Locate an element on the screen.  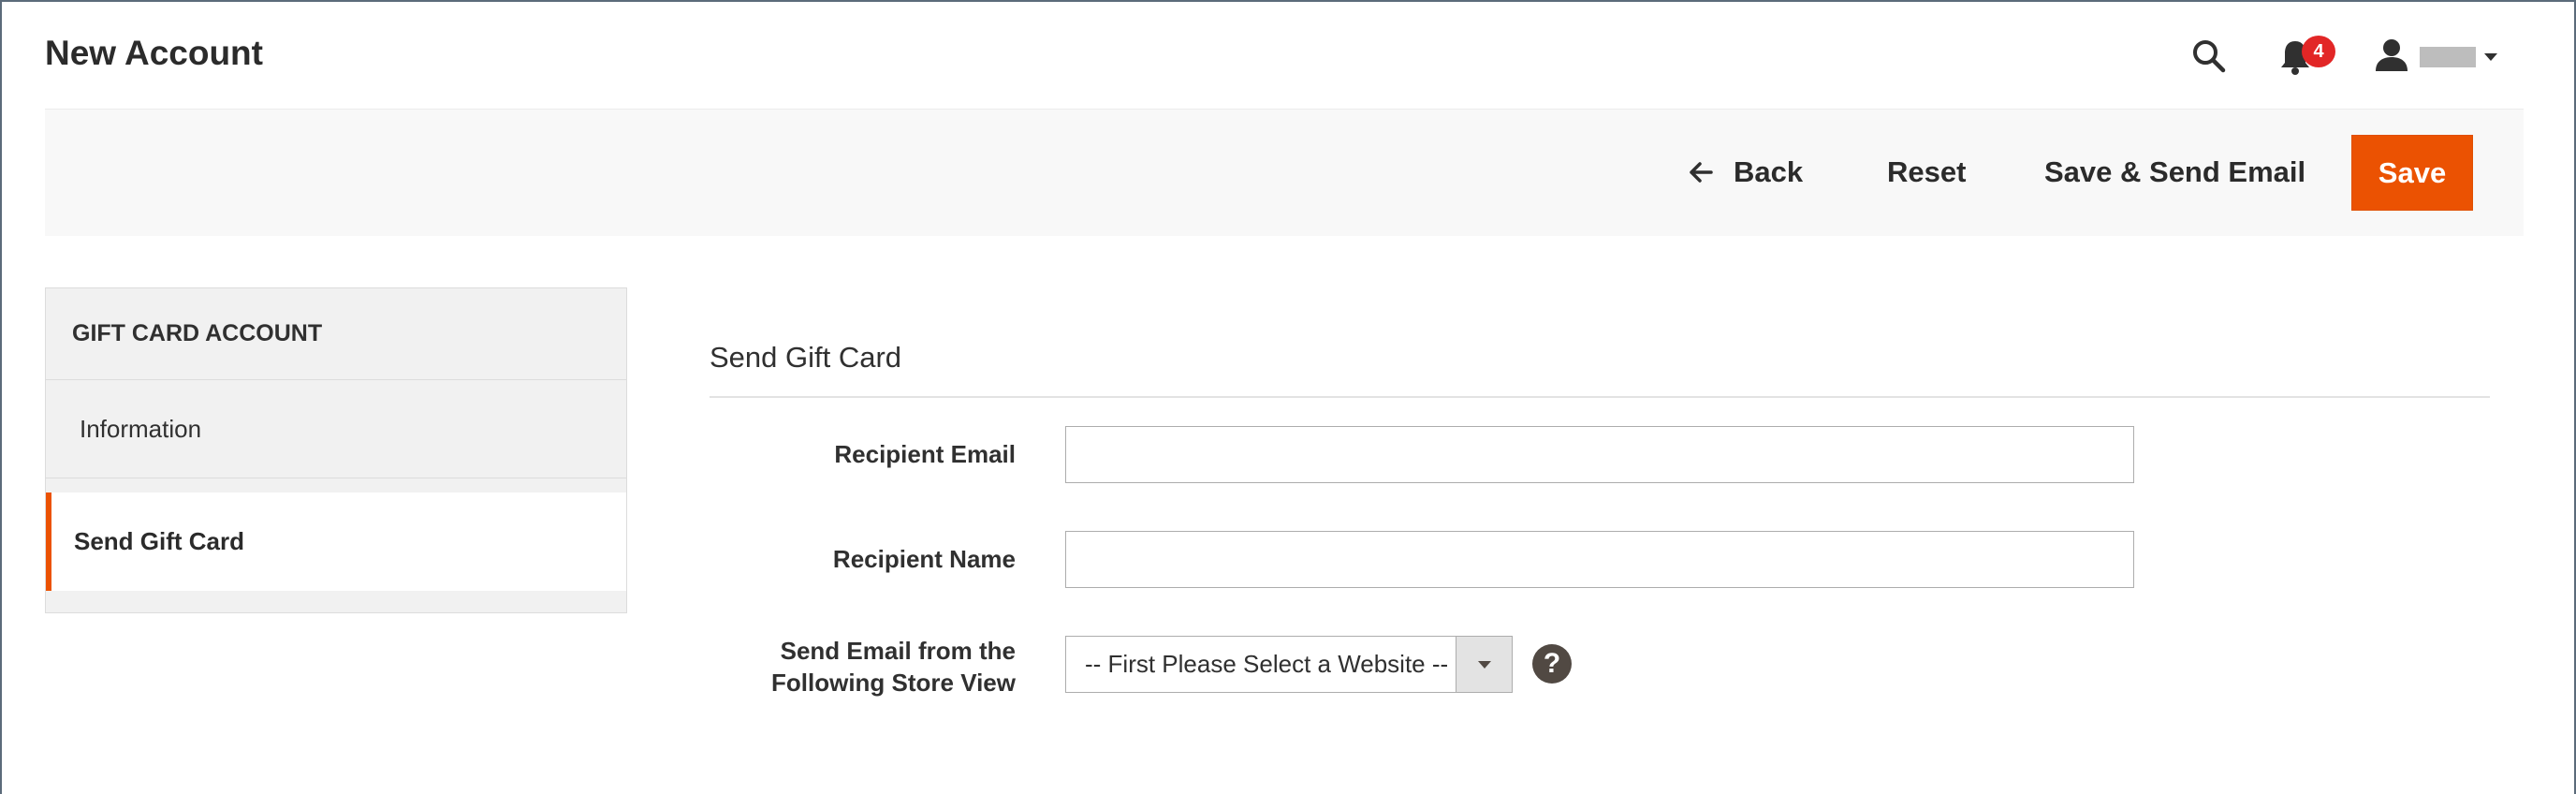
search-icon is located at coordinates (2209, 56).